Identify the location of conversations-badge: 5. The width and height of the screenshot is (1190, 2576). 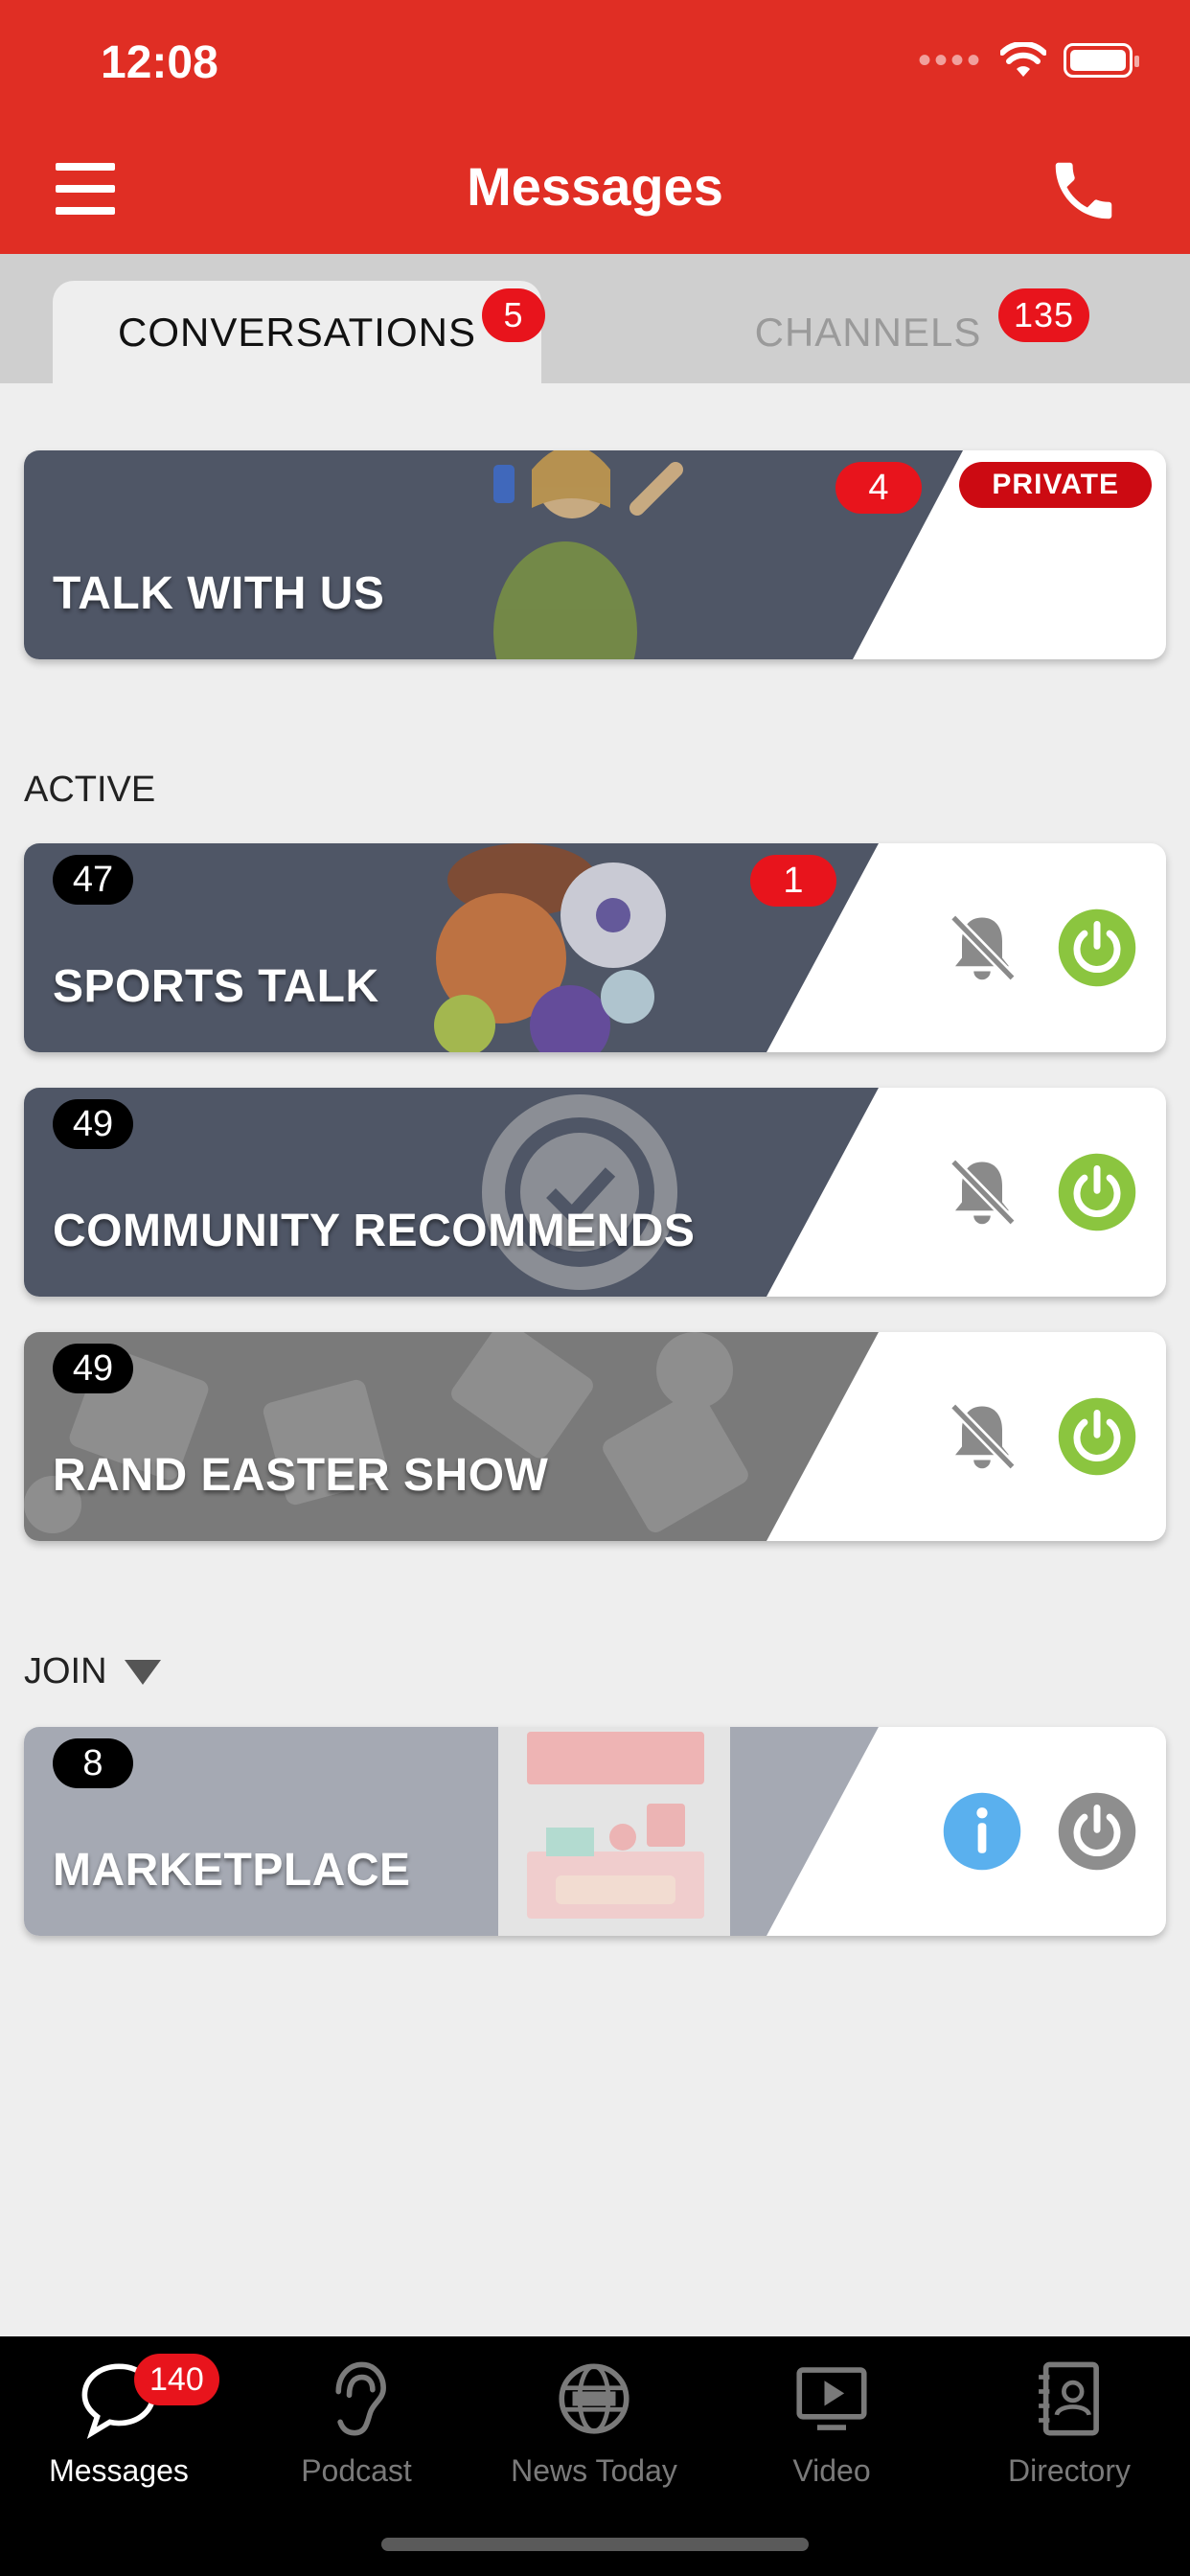
(513, 315).